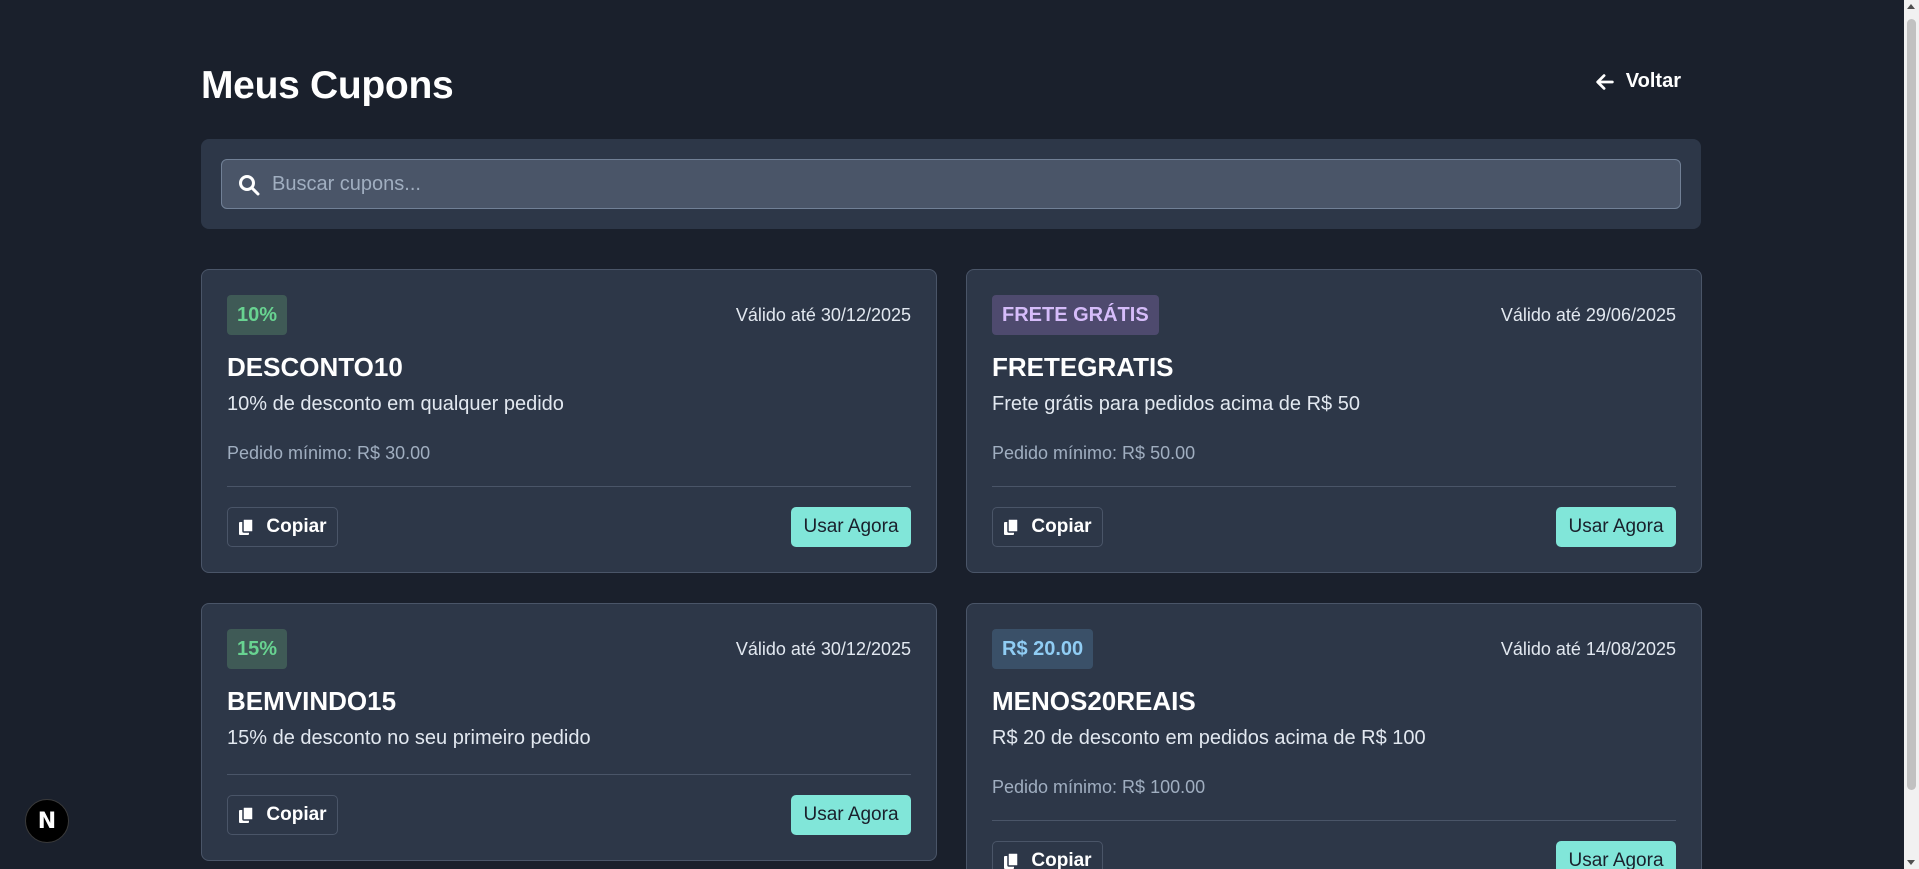  What do you see at coordinates (1588, 649) in the screenshot?
I see `valid-until: Válido até 14/08/2025` at bounding box center [1588, 649].